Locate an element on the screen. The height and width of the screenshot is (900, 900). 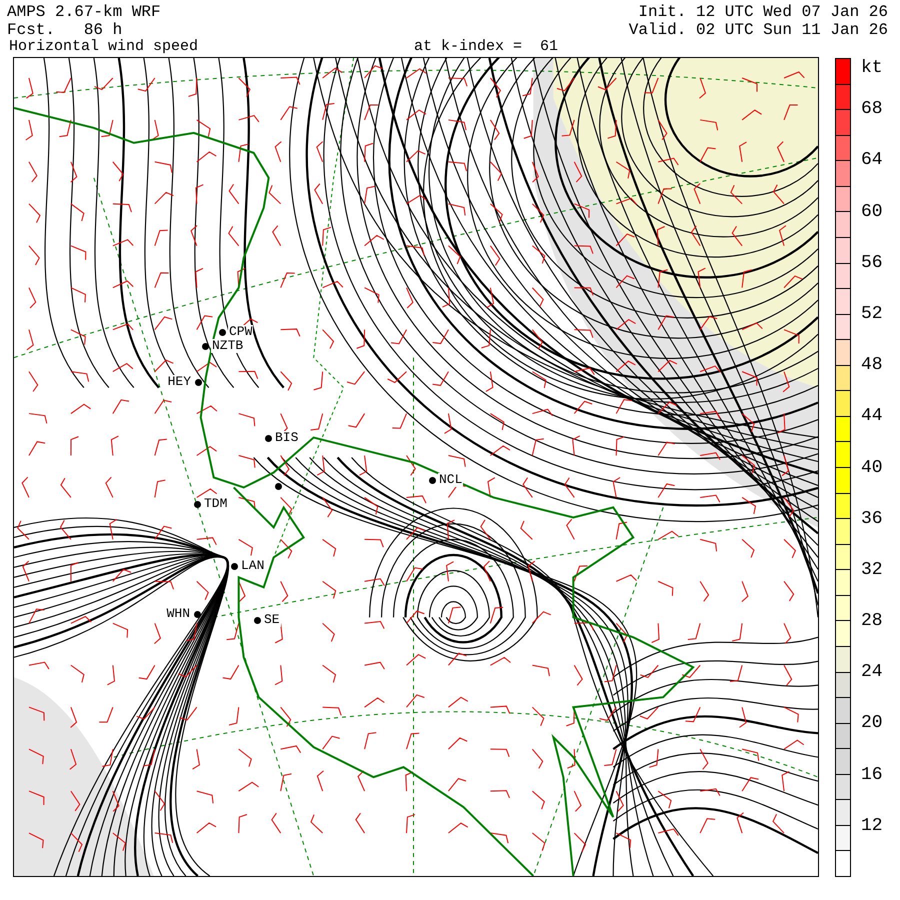
colorbar-tick-label: 36 is located at coordinates (872, 518).